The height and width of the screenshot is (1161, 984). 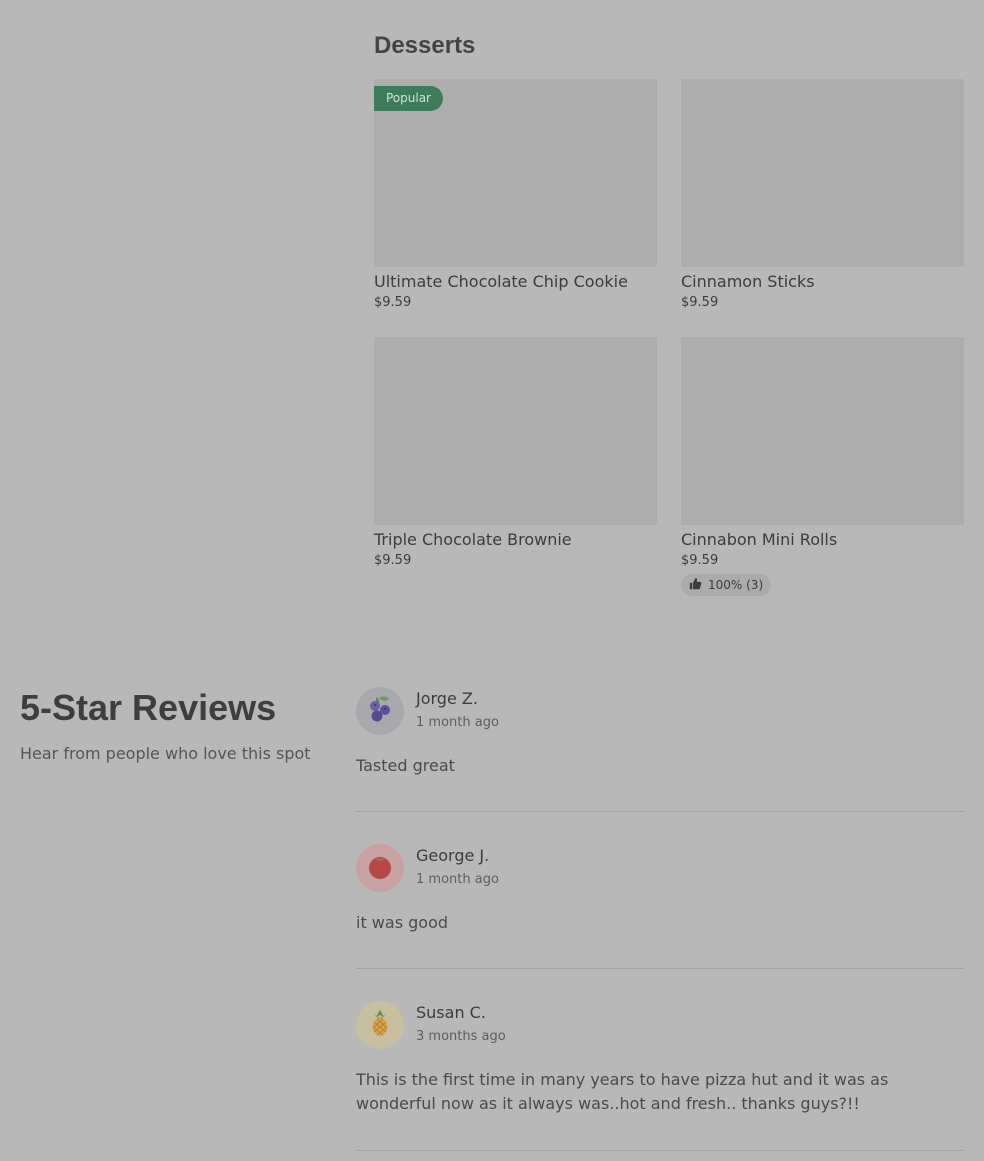 I want to click on review-item: George J. 1 month ago it was good, so click(x=660, y=890).